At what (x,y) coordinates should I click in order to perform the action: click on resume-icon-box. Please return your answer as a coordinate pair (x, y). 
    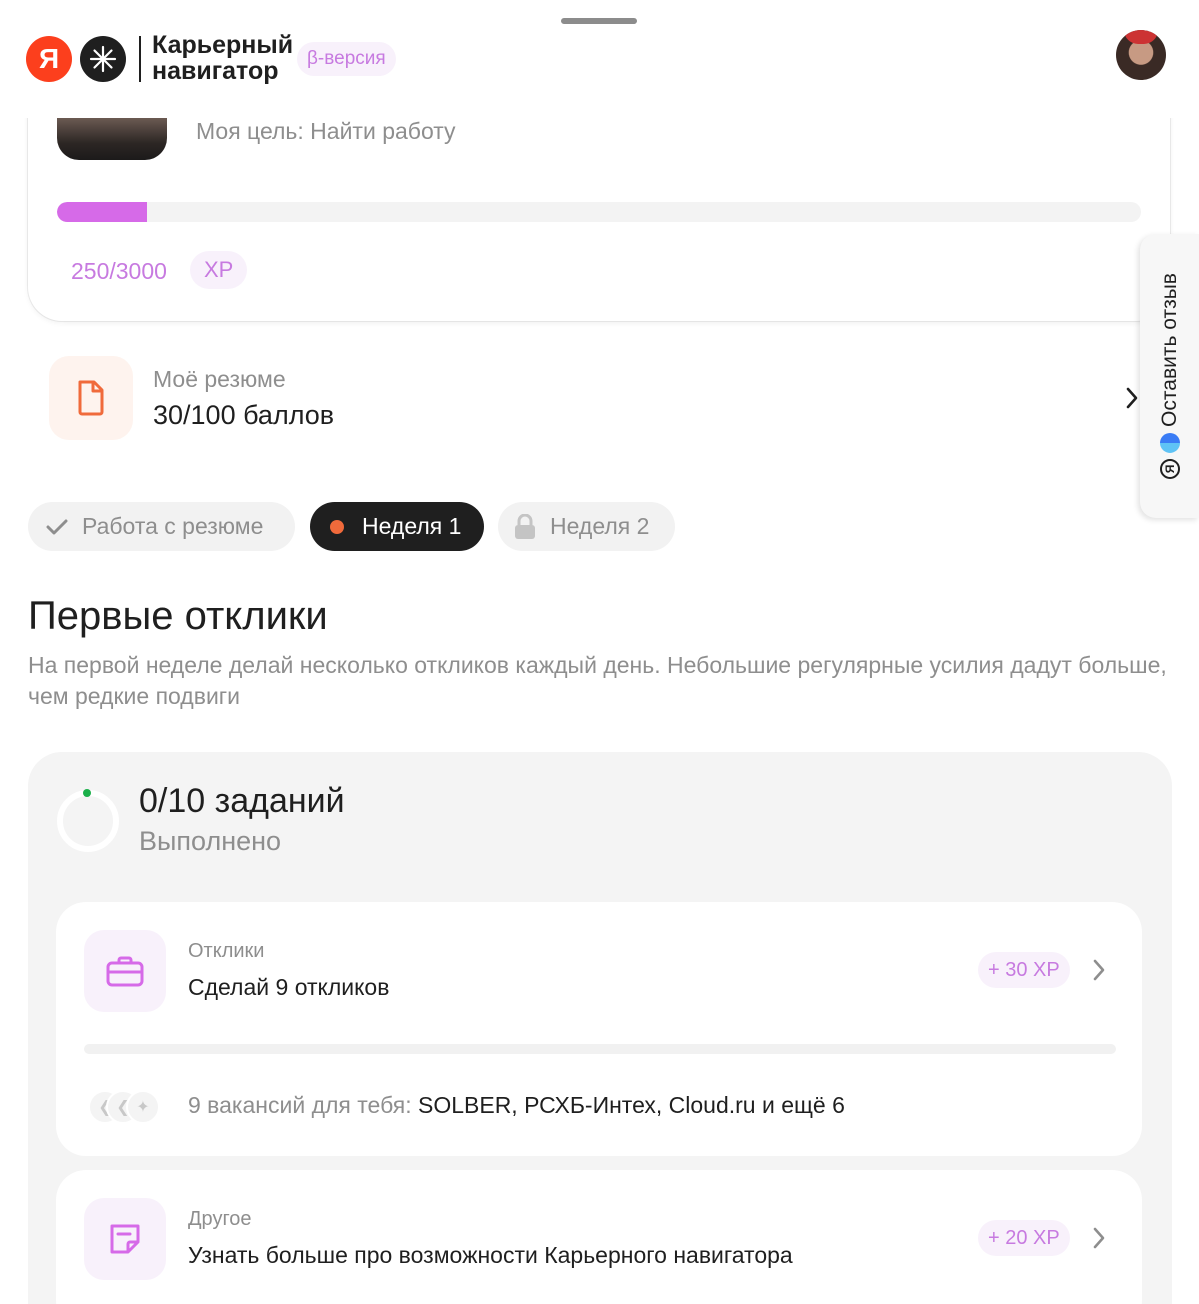
    Looking at the image, I should click on (91, 398).